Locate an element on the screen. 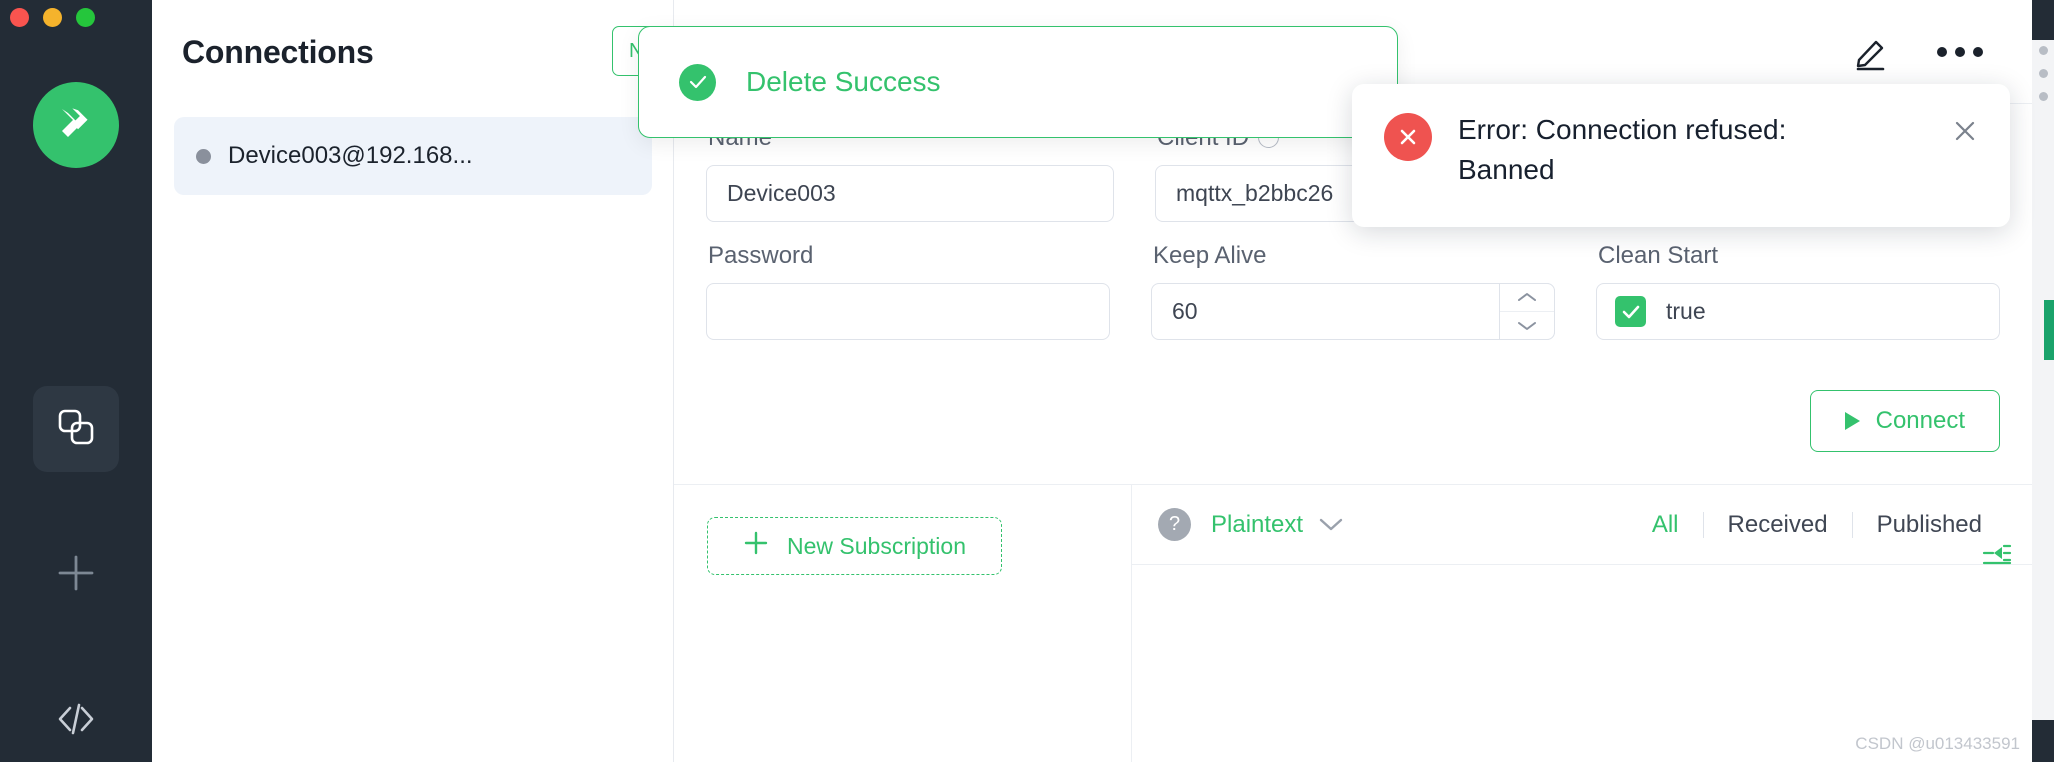 This screenshot has height=762, width=2054. close-icon is located at coordinates (1965, 133).